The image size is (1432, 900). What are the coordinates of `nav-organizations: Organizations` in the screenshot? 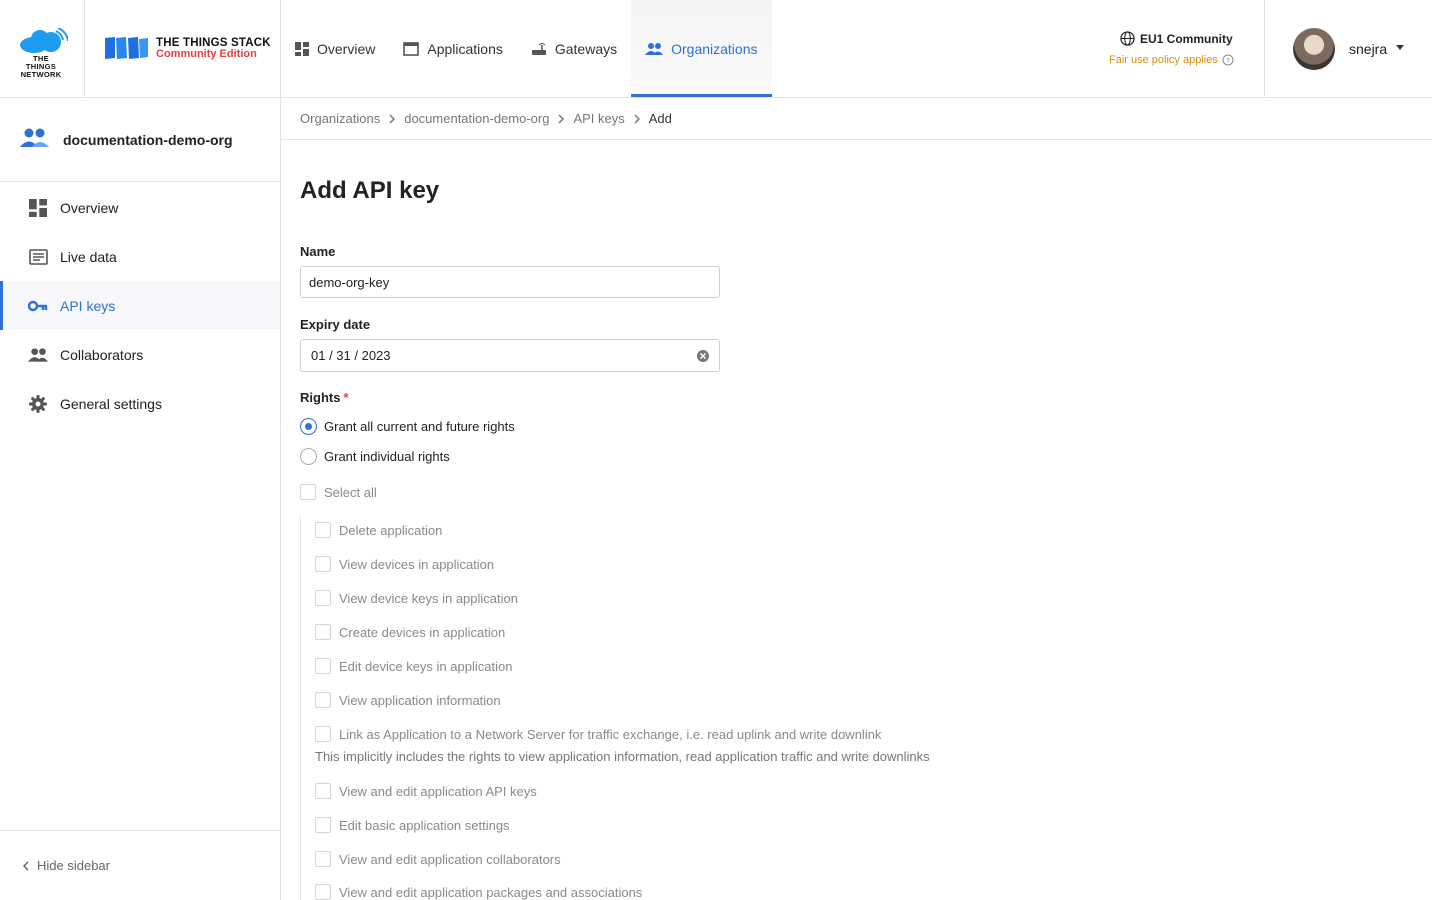 It's located at (701, 48).